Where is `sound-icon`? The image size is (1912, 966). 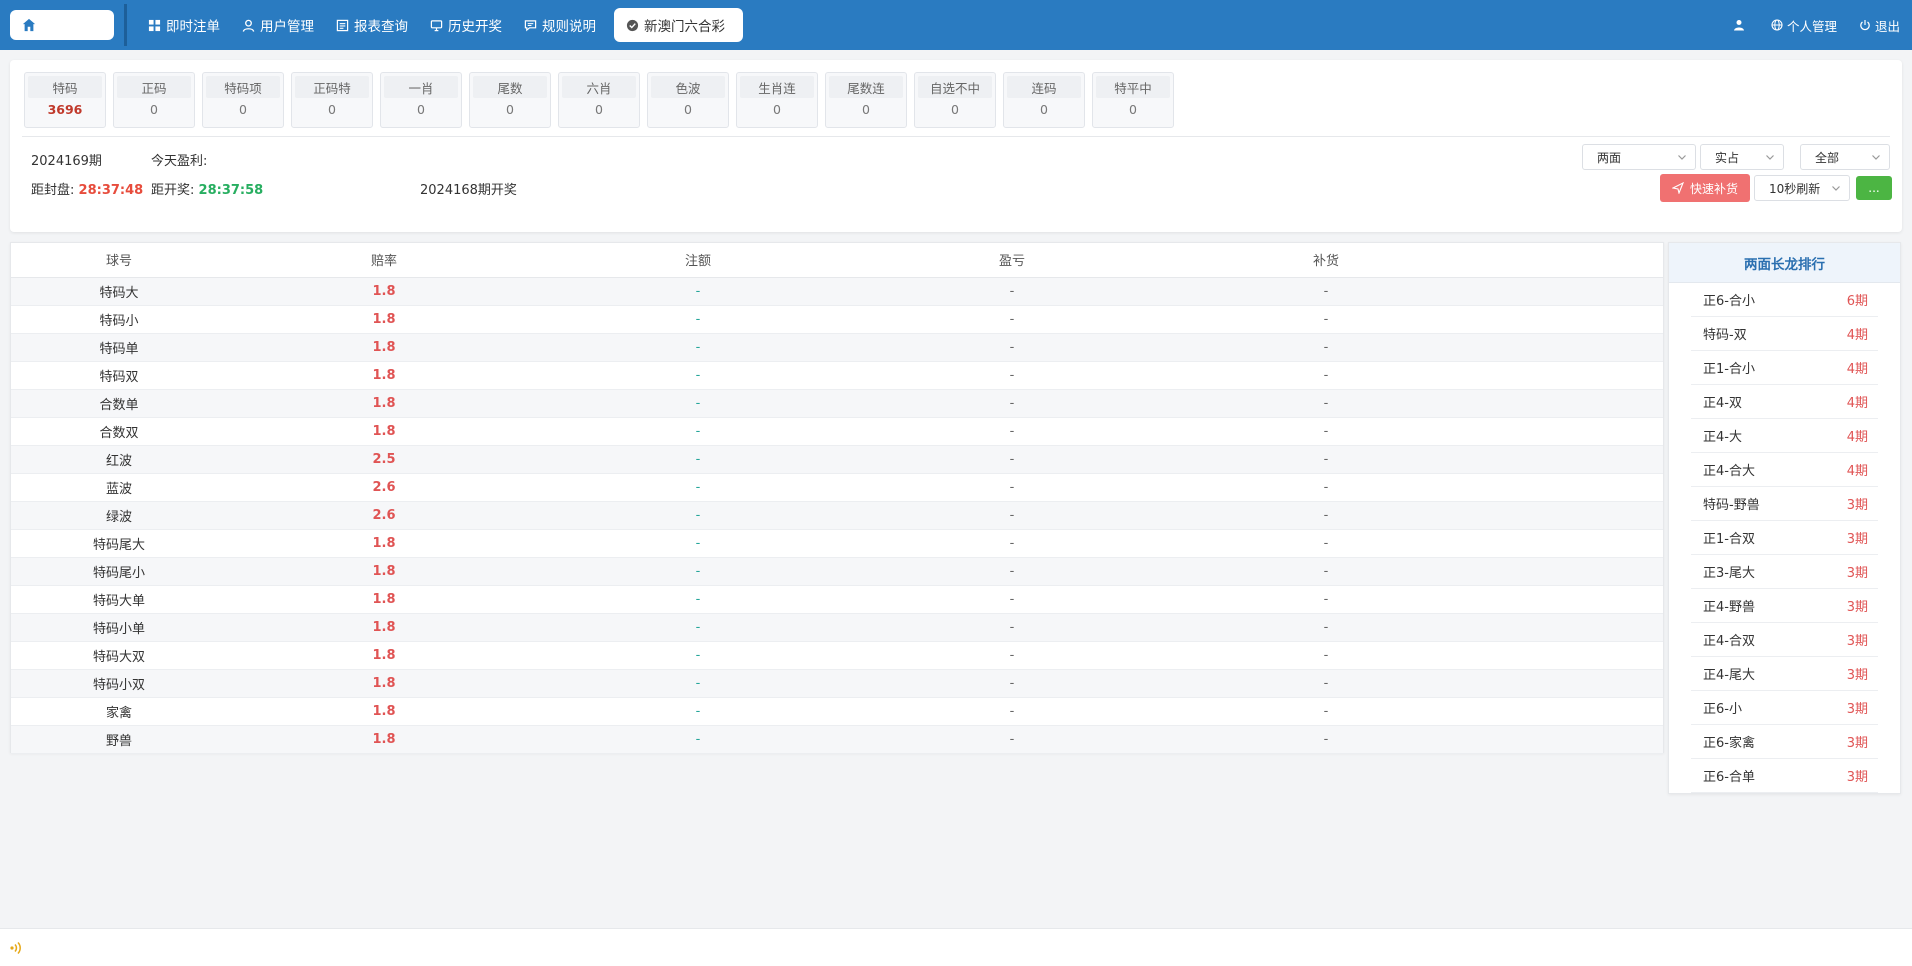
sound-icon is located at coordinates (16, 948).